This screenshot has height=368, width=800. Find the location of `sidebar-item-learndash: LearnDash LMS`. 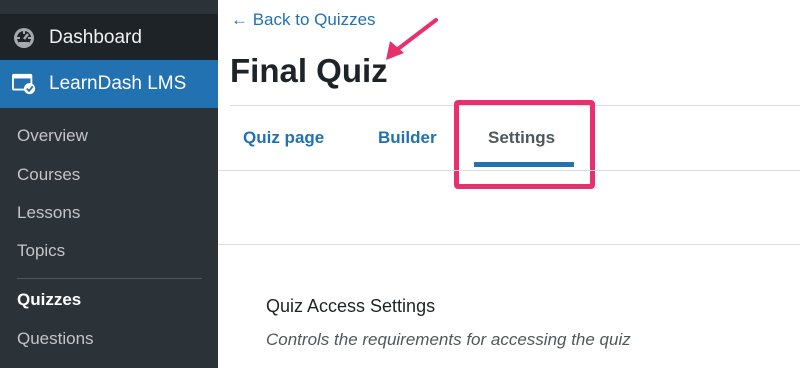

sidebar-item-learndash: LearnDash LMS is located at coordinates (109, 84).